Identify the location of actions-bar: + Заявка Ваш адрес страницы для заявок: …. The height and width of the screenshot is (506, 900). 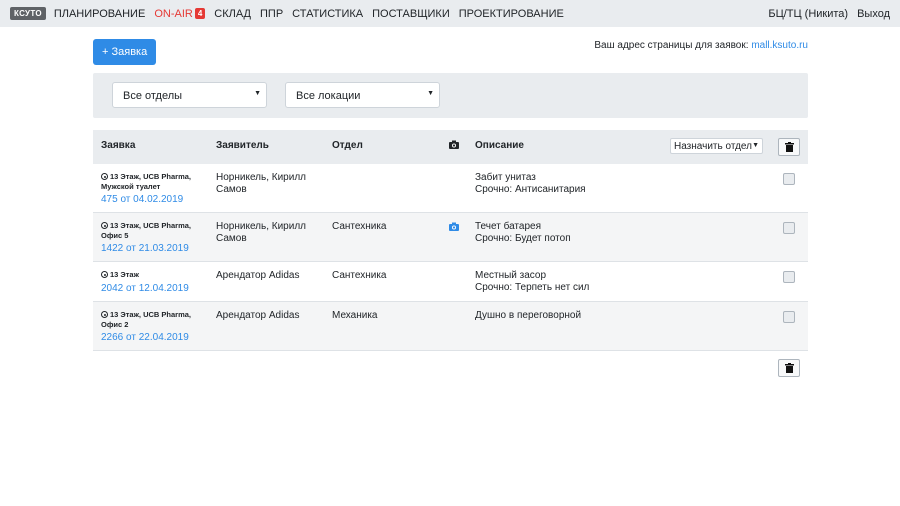
(450, 50).